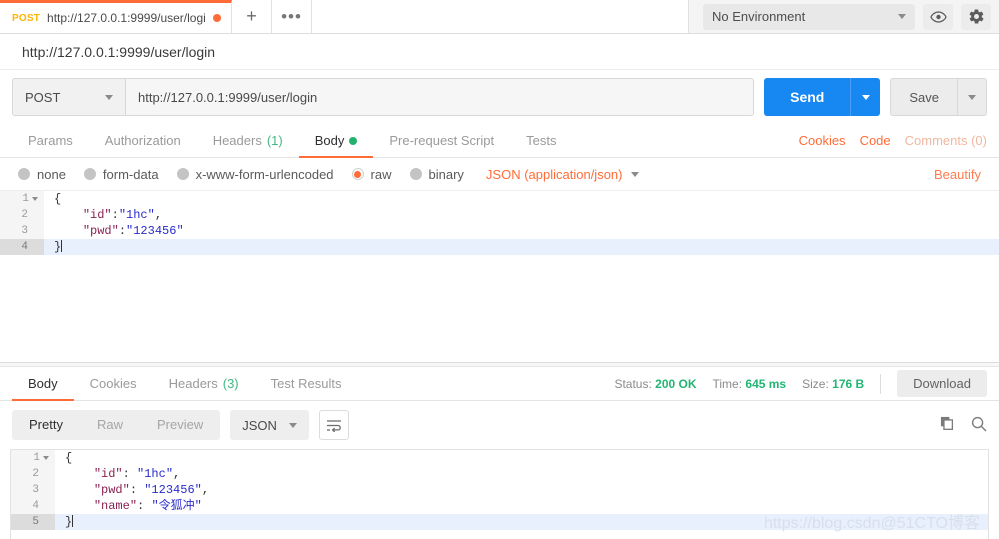 The height and width of the screenshot is (539, 999). I want to click on code-line: 3 "pwd":"123456", so click(499, 231).